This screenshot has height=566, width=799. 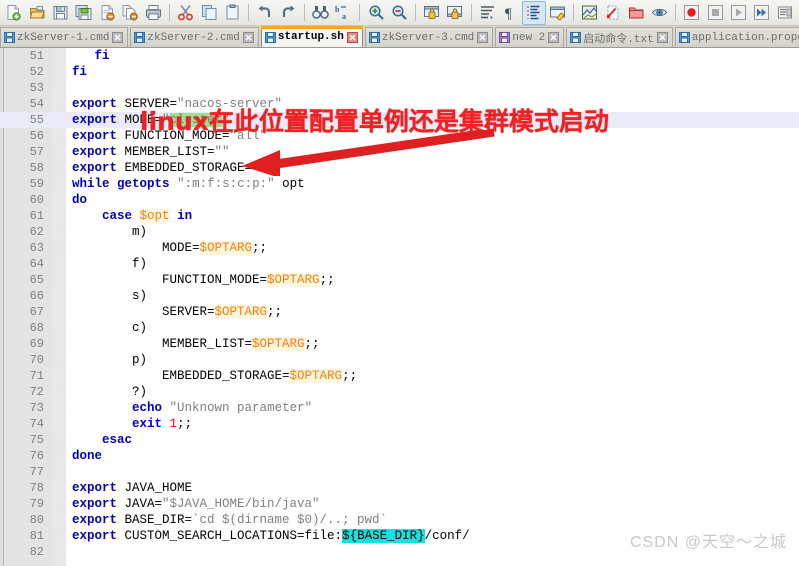 I want to click on monitoring-icon, so click(x=659, y=13).